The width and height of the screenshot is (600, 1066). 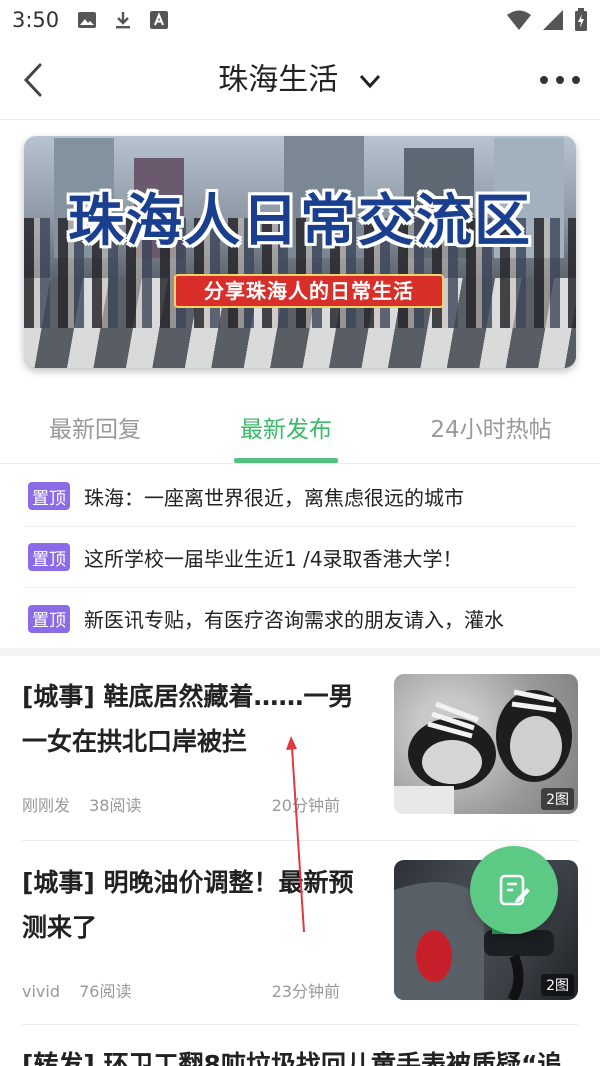 What do you see at coordinates (305, 991) in the screenshot?
I see `post-time: 23分钟前` at bounding box center [305, 991].